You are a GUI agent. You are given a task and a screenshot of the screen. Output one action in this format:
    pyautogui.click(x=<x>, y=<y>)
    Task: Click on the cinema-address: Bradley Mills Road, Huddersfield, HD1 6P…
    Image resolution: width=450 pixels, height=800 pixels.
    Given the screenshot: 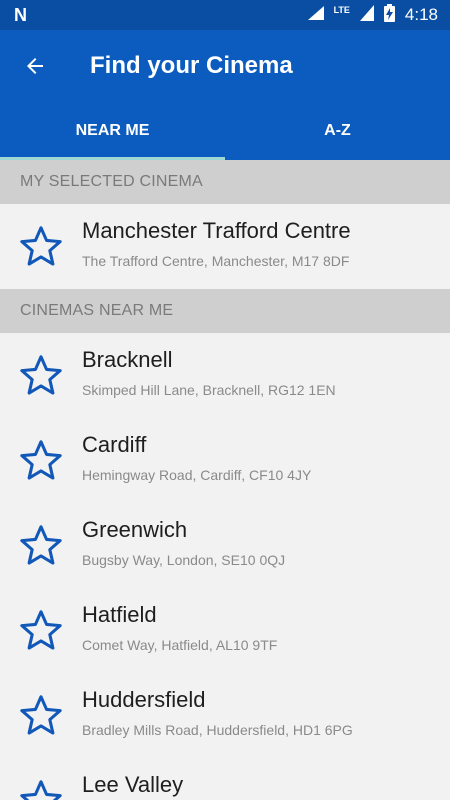 What is the action you would take?
    pyautogui.click(x=217, y=730)
    